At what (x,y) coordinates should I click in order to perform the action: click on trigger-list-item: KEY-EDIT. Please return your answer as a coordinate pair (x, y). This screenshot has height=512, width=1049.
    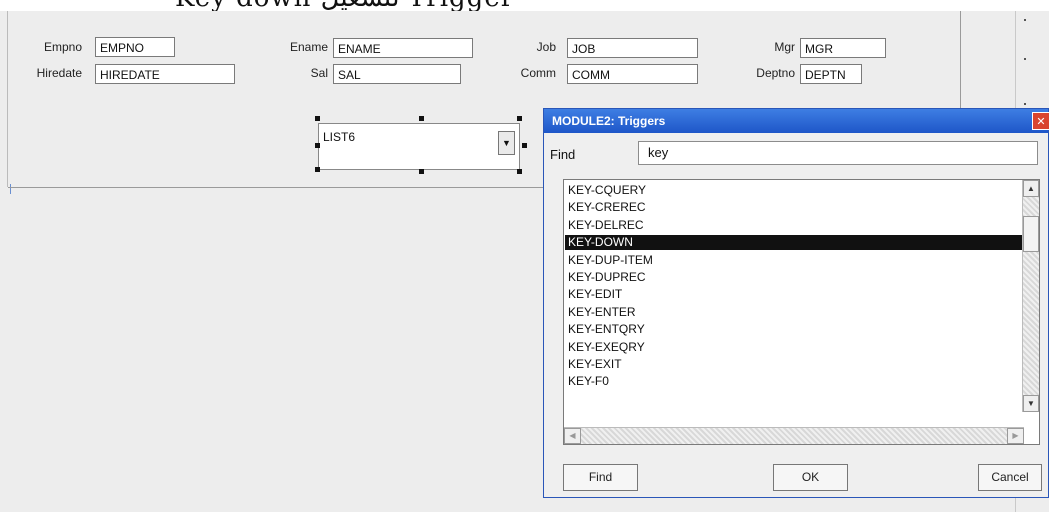
    Looking at the image, I should click on (795, 294).